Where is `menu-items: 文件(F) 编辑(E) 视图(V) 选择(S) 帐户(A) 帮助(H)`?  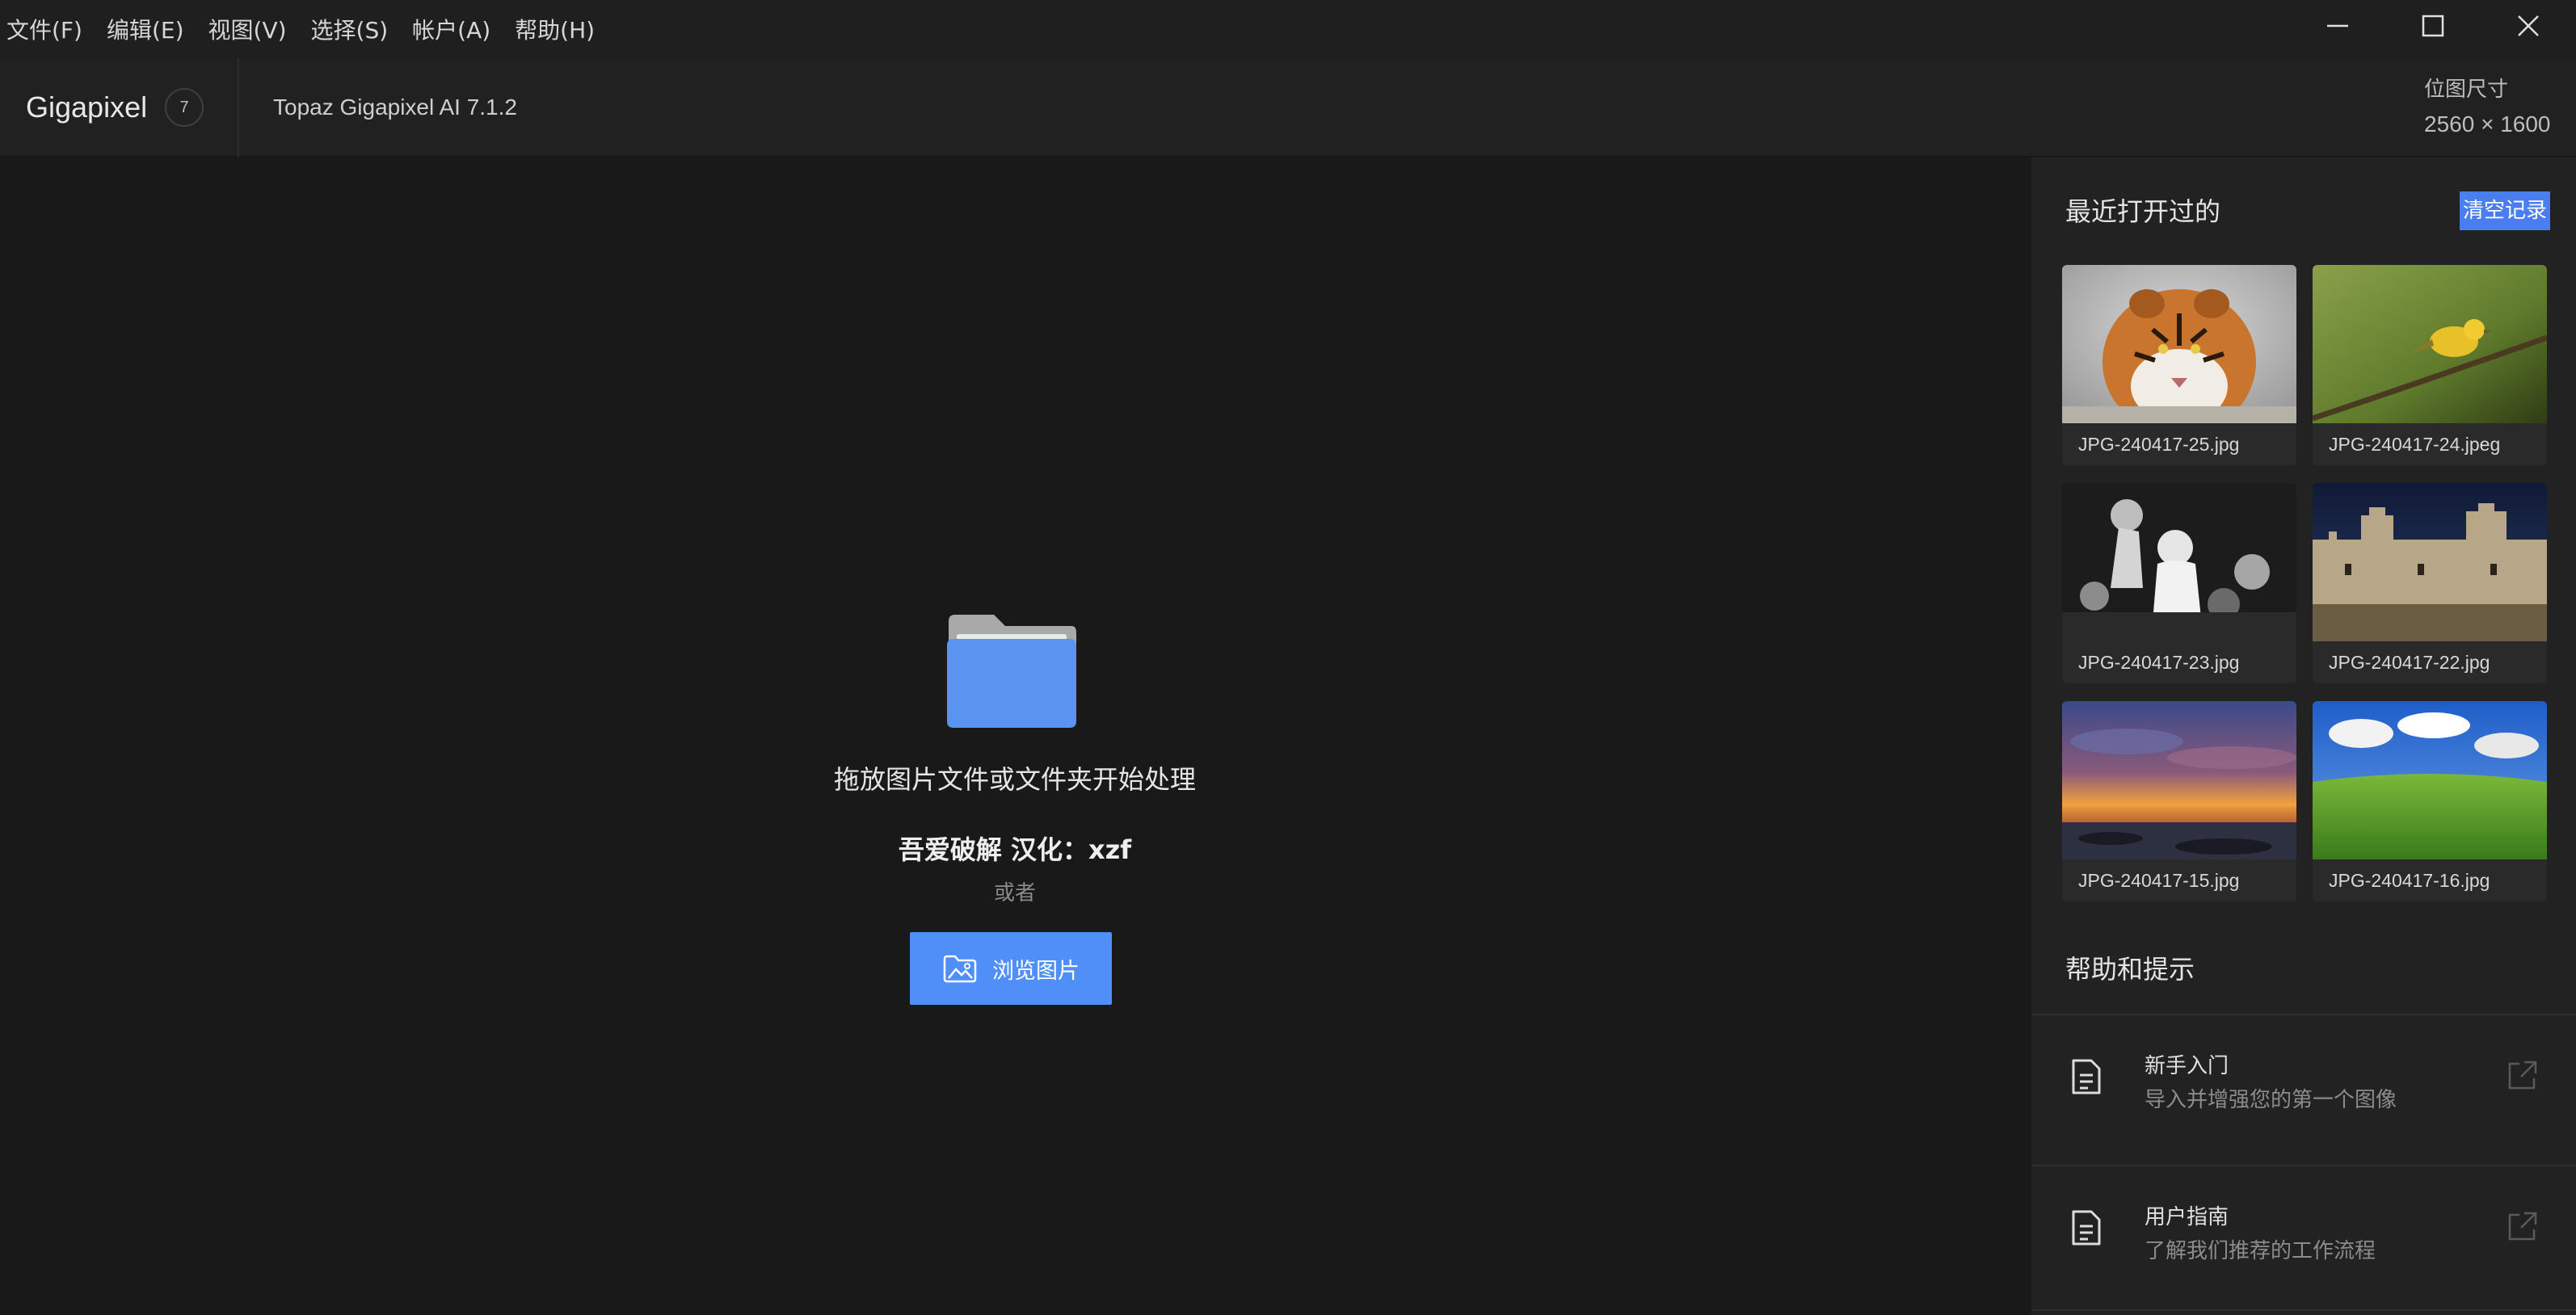 menu-items: 文件(F) 编辑(E) 视图(V) 选择(S) 帐户(A) 帮助(H) is located at coordinates (309, 29).